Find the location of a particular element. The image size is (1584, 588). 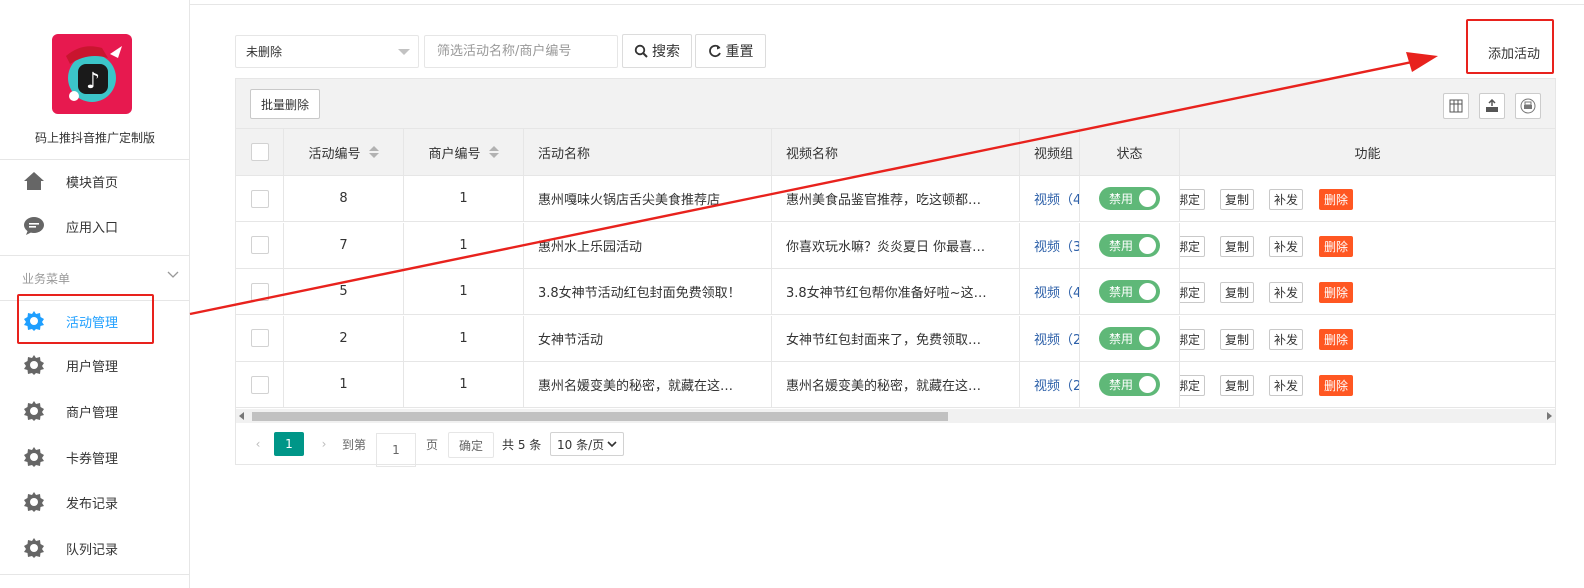

reset-button: 重置 is located at coordinates (730, 51).